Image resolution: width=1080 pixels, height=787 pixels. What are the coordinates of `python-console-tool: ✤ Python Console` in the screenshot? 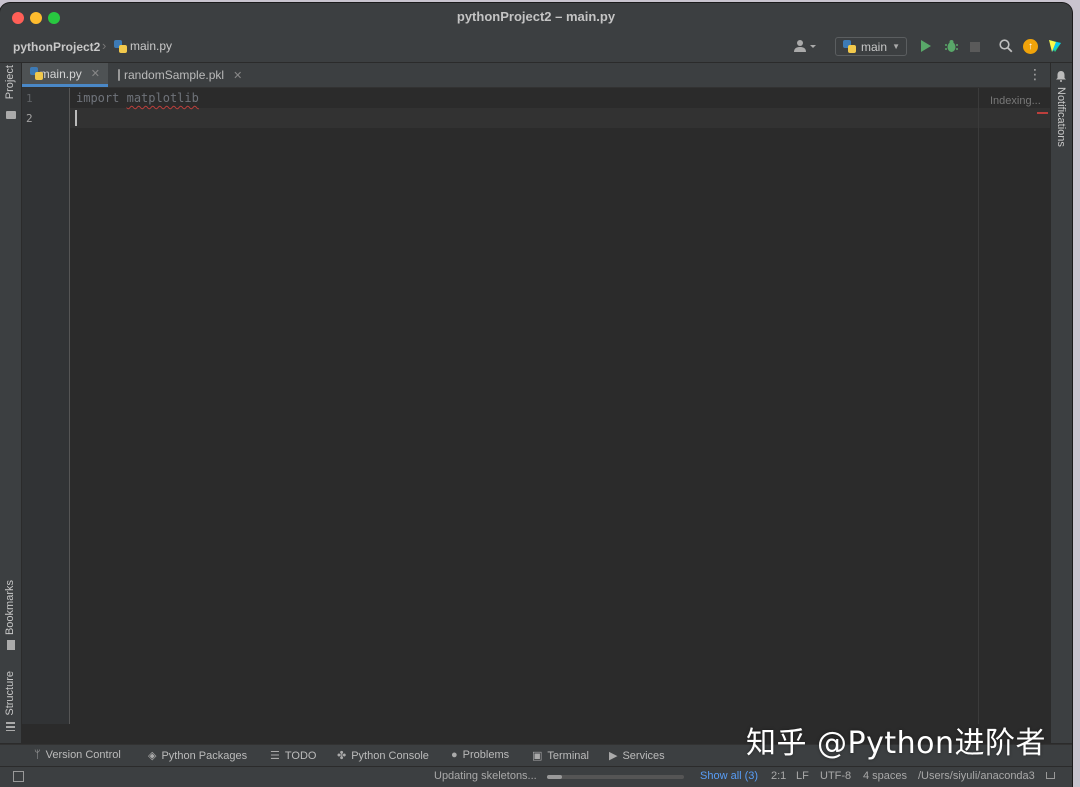 It's located at (383, 756).